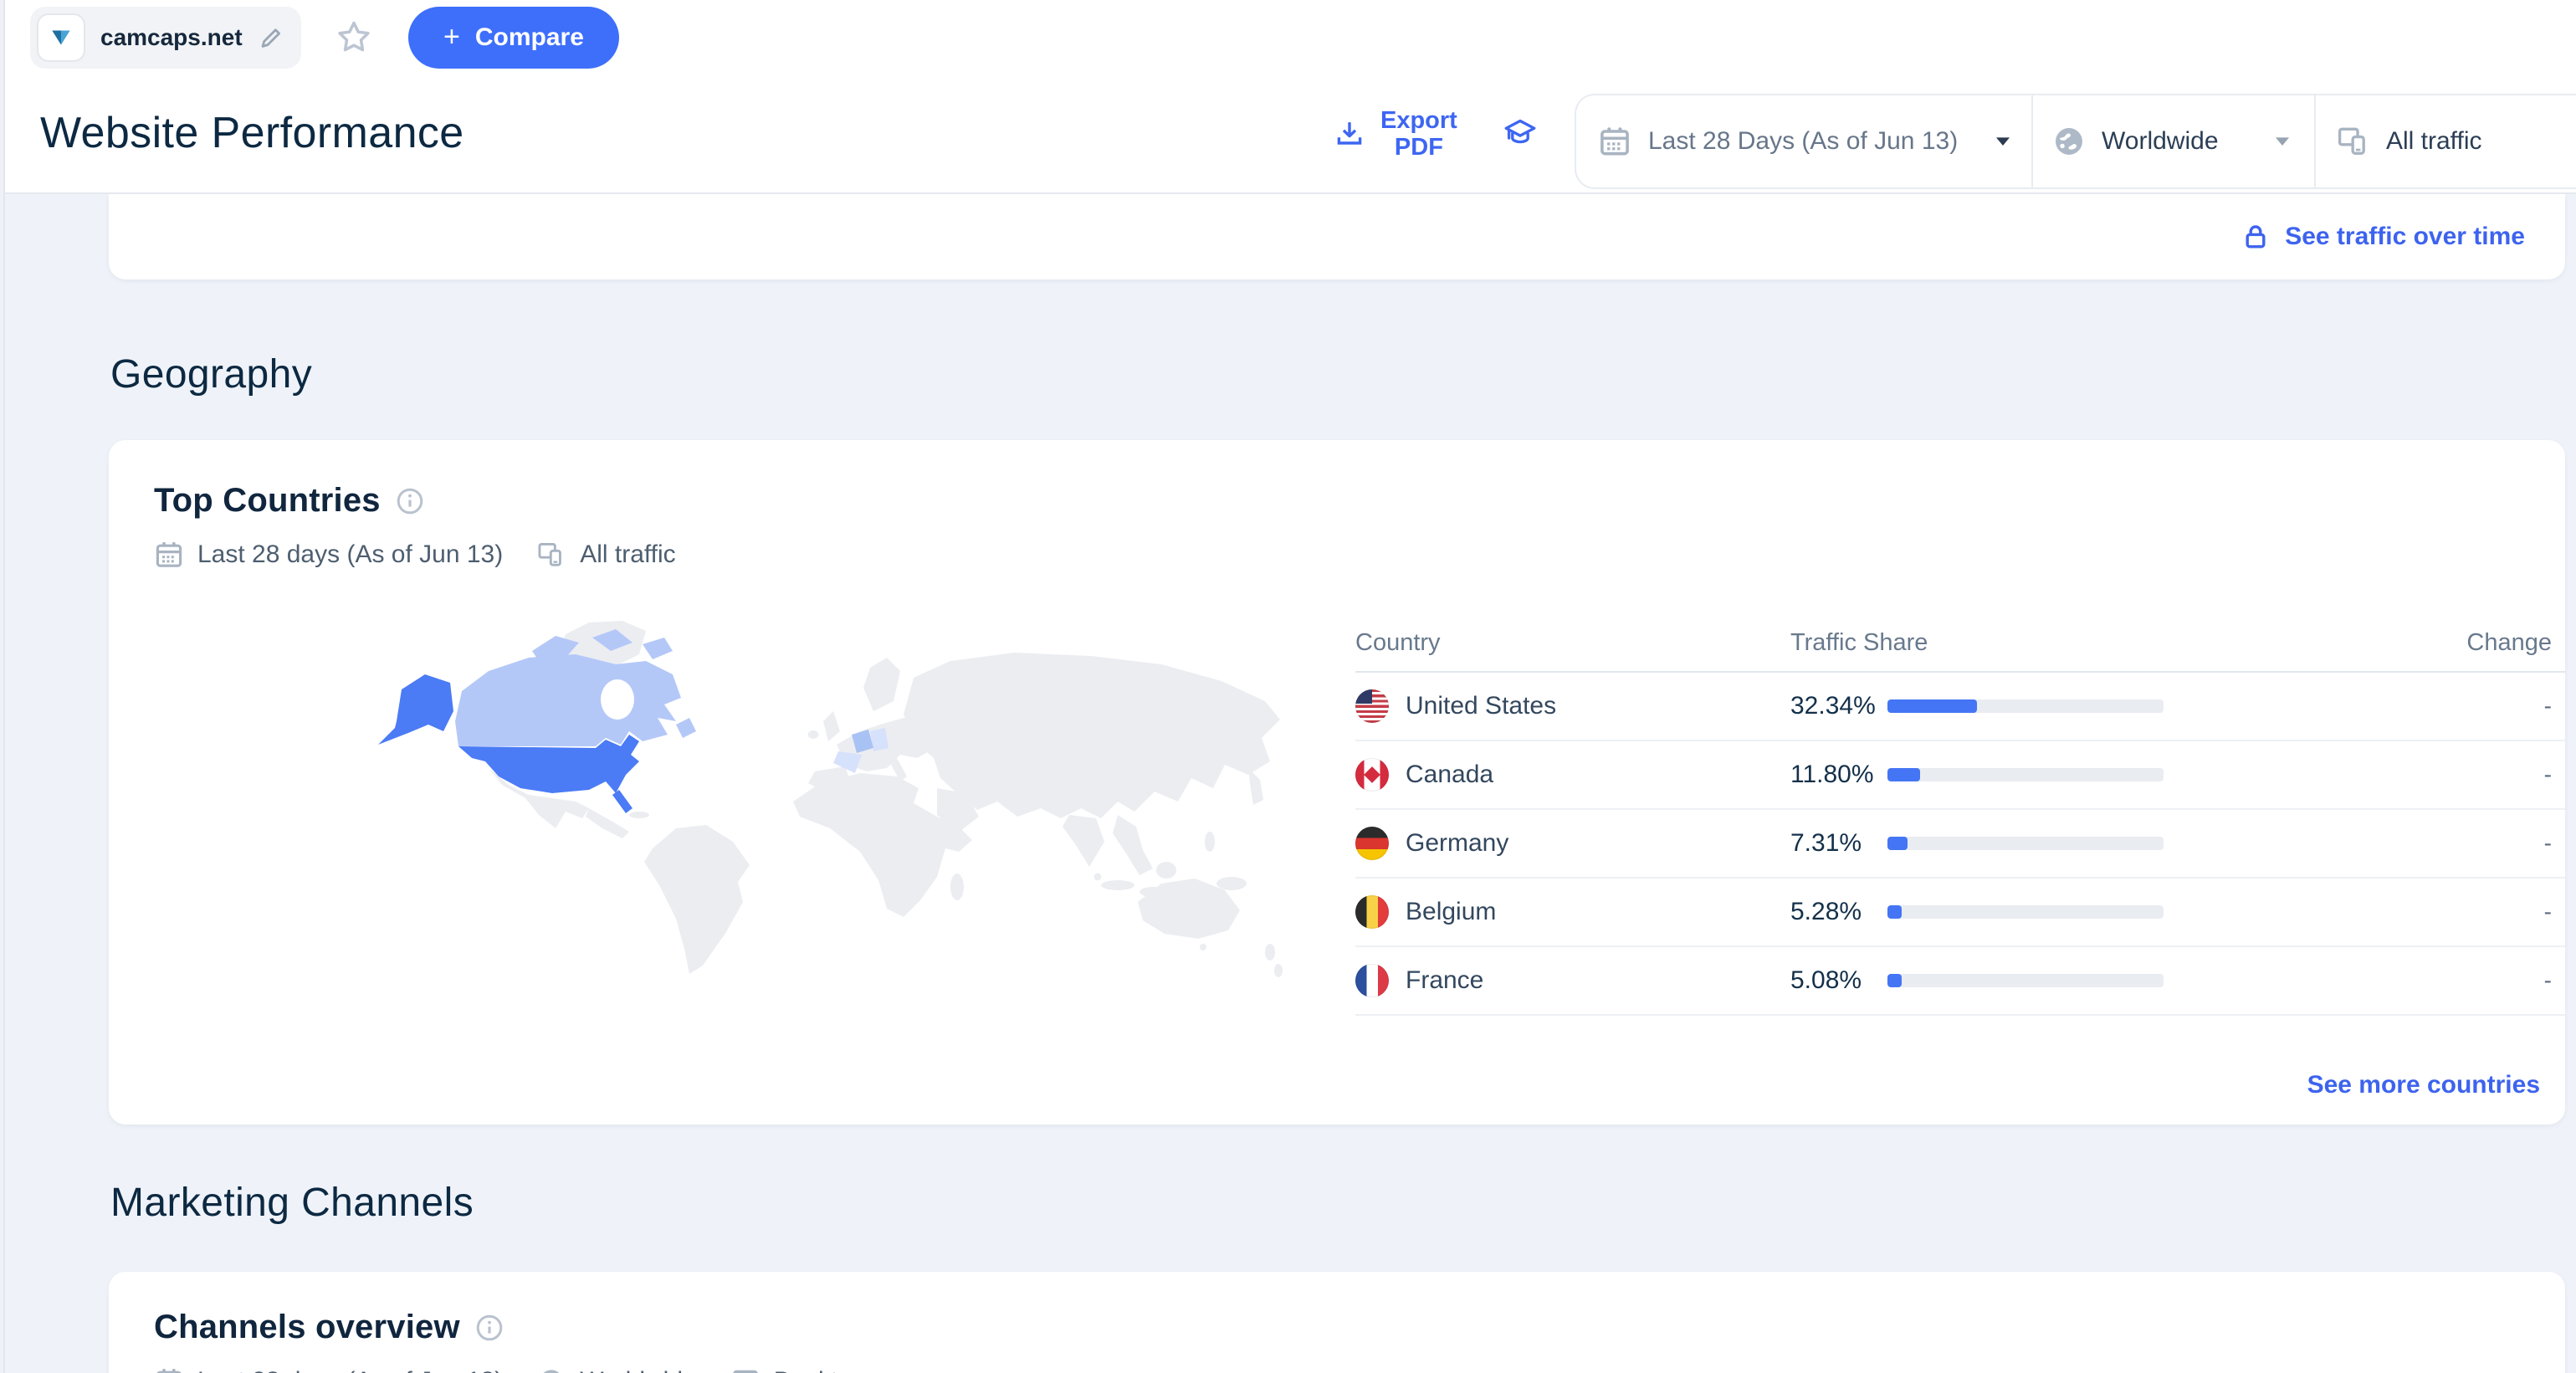  Describe the element at coordinates (1418, 134) in the screenshot. I see `export-pdf-label: Export PDF` at that location.